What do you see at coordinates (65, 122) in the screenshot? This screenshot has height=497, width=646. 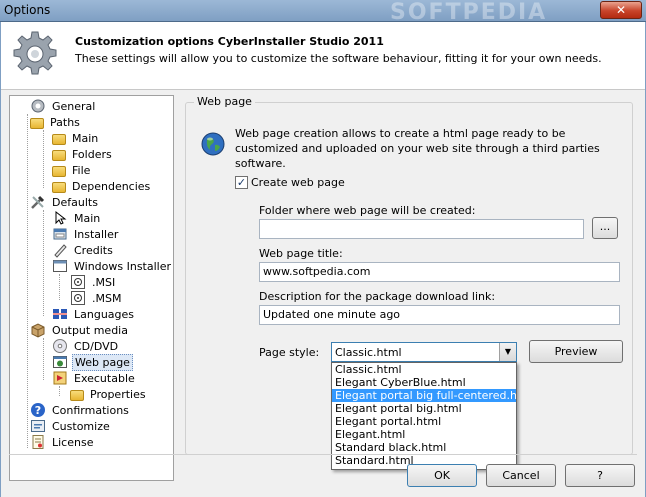 I see `tree-item-label: Paths` at bounding box center [65, 122].